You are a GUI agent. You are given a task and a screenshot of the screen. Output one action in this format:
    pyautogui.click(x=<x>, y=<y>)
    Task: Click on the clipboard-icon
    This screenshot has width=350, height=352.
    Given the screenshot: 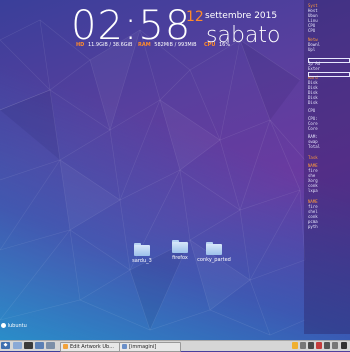 What is the action you would take?
    pyautogui.click(x=327, y=345)
    